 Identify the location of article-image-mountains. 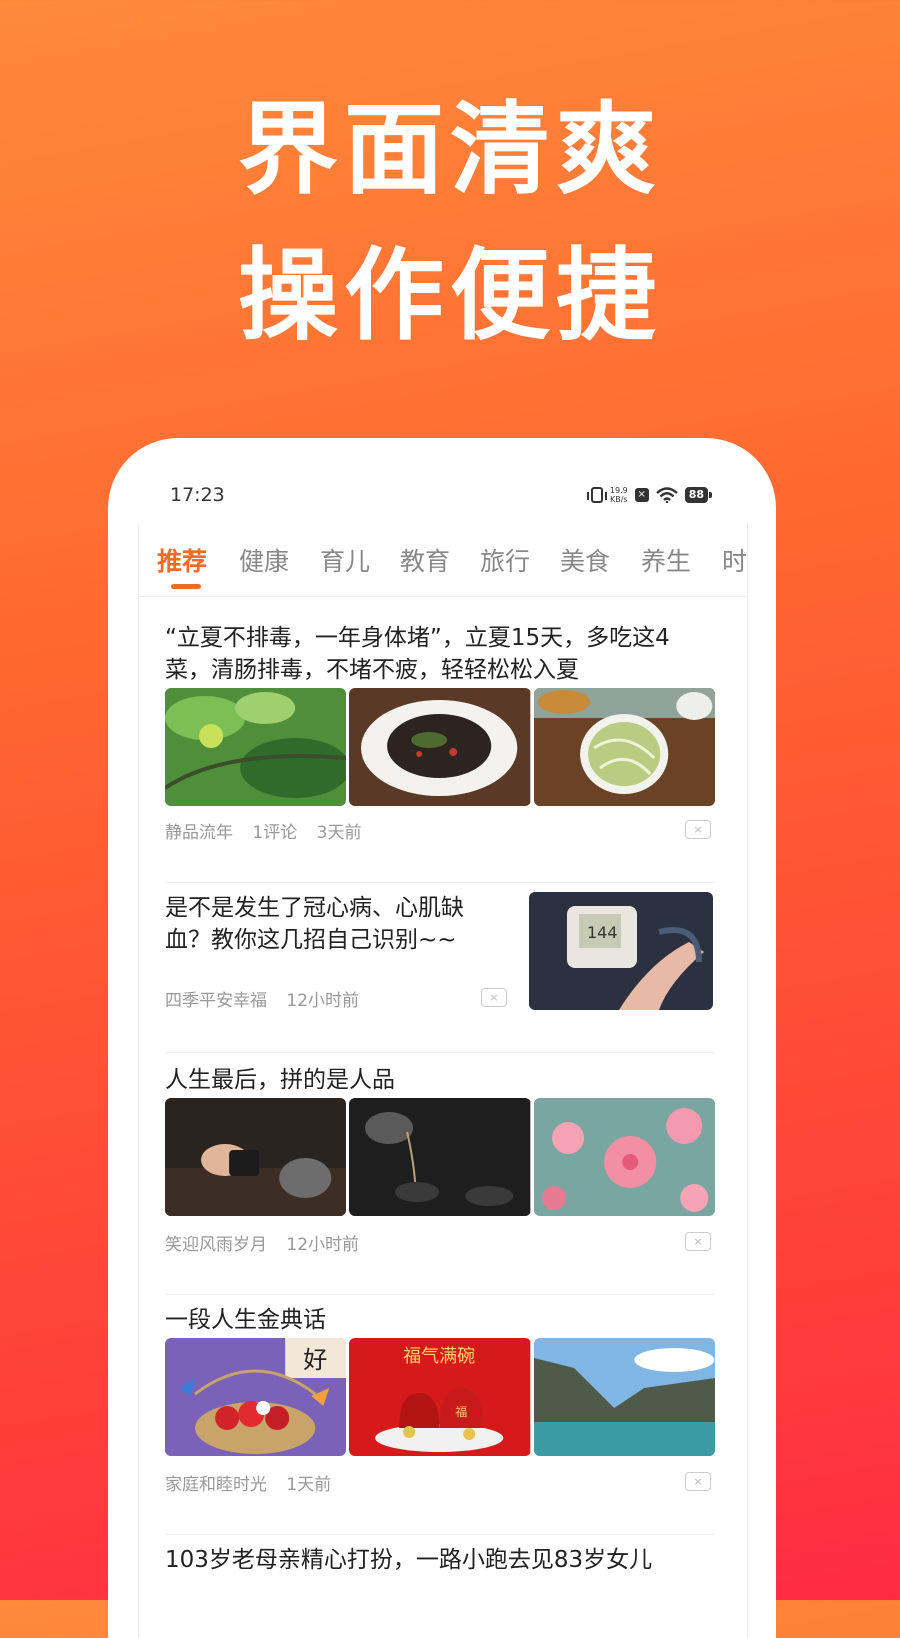
(624, 1397).